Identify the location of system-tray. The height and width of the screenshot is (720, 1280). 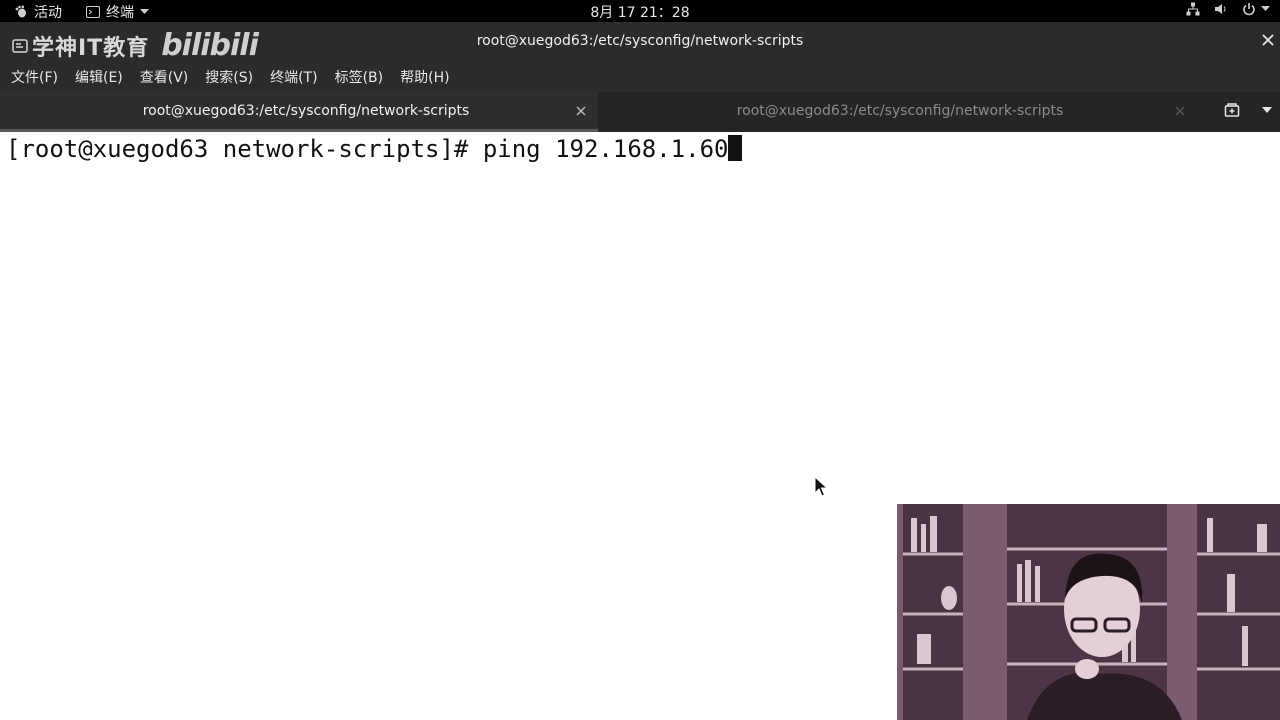
(1228, 9).